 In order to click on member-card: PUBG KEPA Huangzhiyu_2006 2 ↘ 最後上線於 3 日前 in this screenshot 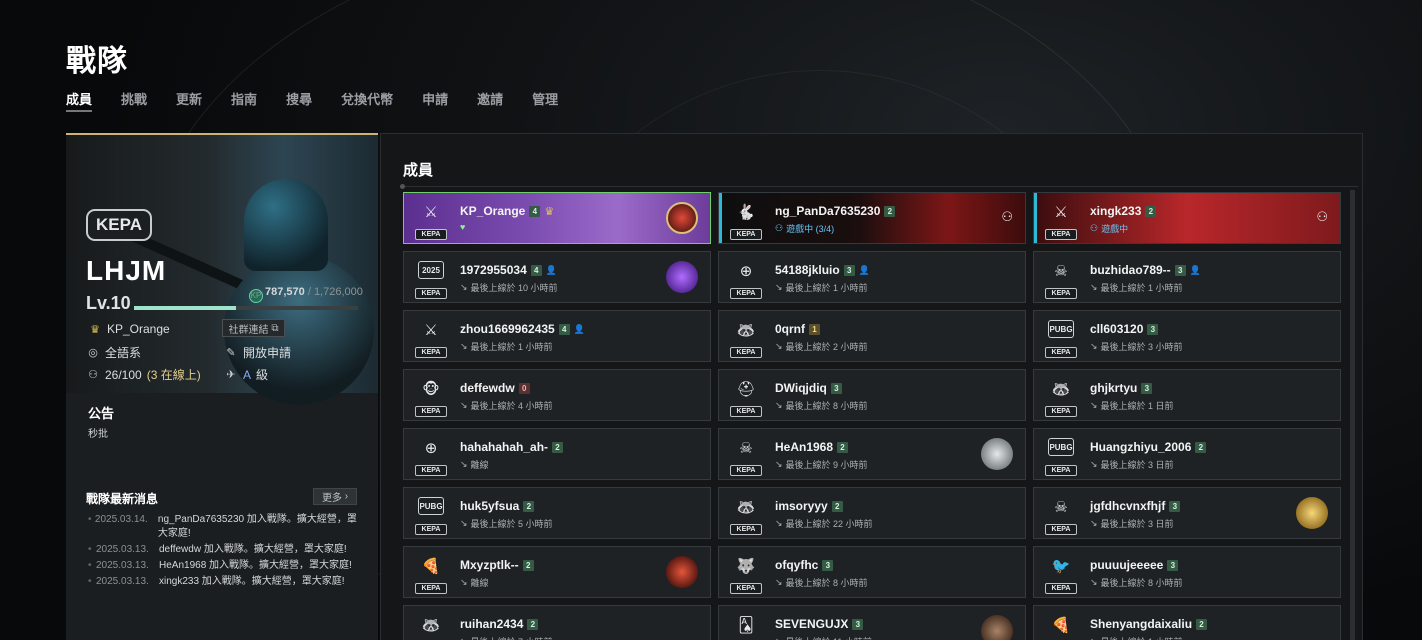, I will do `click(1187, 454)`.